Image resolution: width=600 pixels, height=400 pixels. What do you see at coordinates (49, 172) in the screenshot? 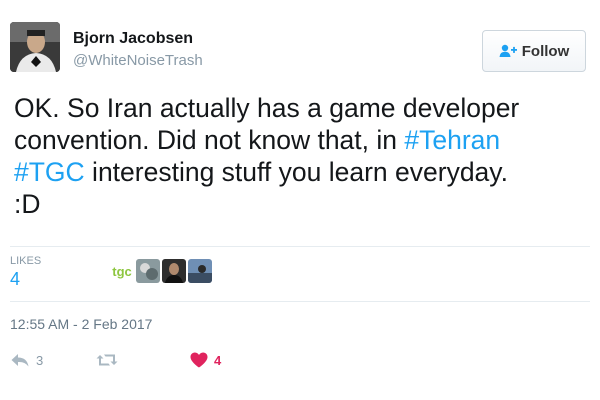
I see `hashtag-link: #TGC` at bounding box center [49, 172].